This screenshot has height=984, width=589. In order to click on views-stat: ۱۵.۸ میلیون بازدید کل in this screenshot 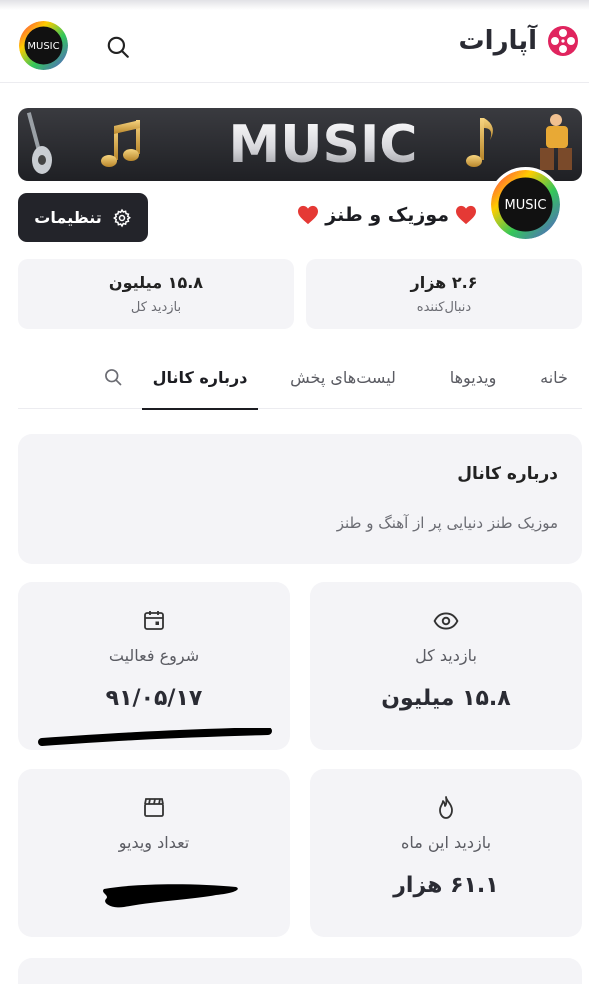, I will do `click(156, 294)`.